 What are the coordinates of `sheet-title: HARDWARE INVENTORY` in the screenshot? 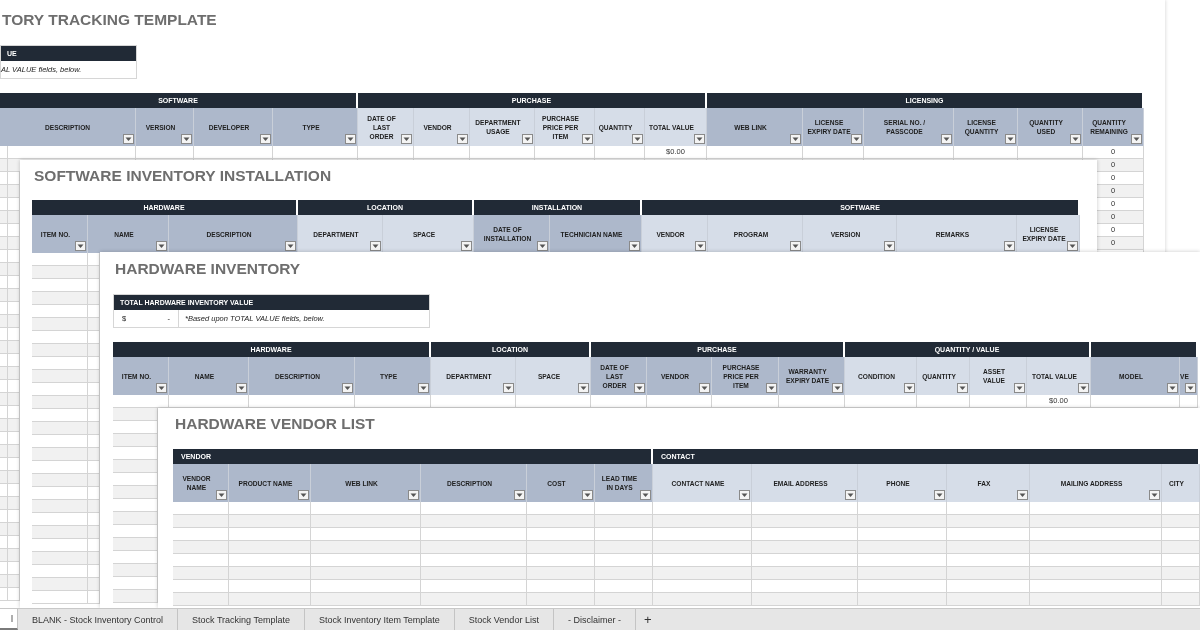 It's located at (207, 269).